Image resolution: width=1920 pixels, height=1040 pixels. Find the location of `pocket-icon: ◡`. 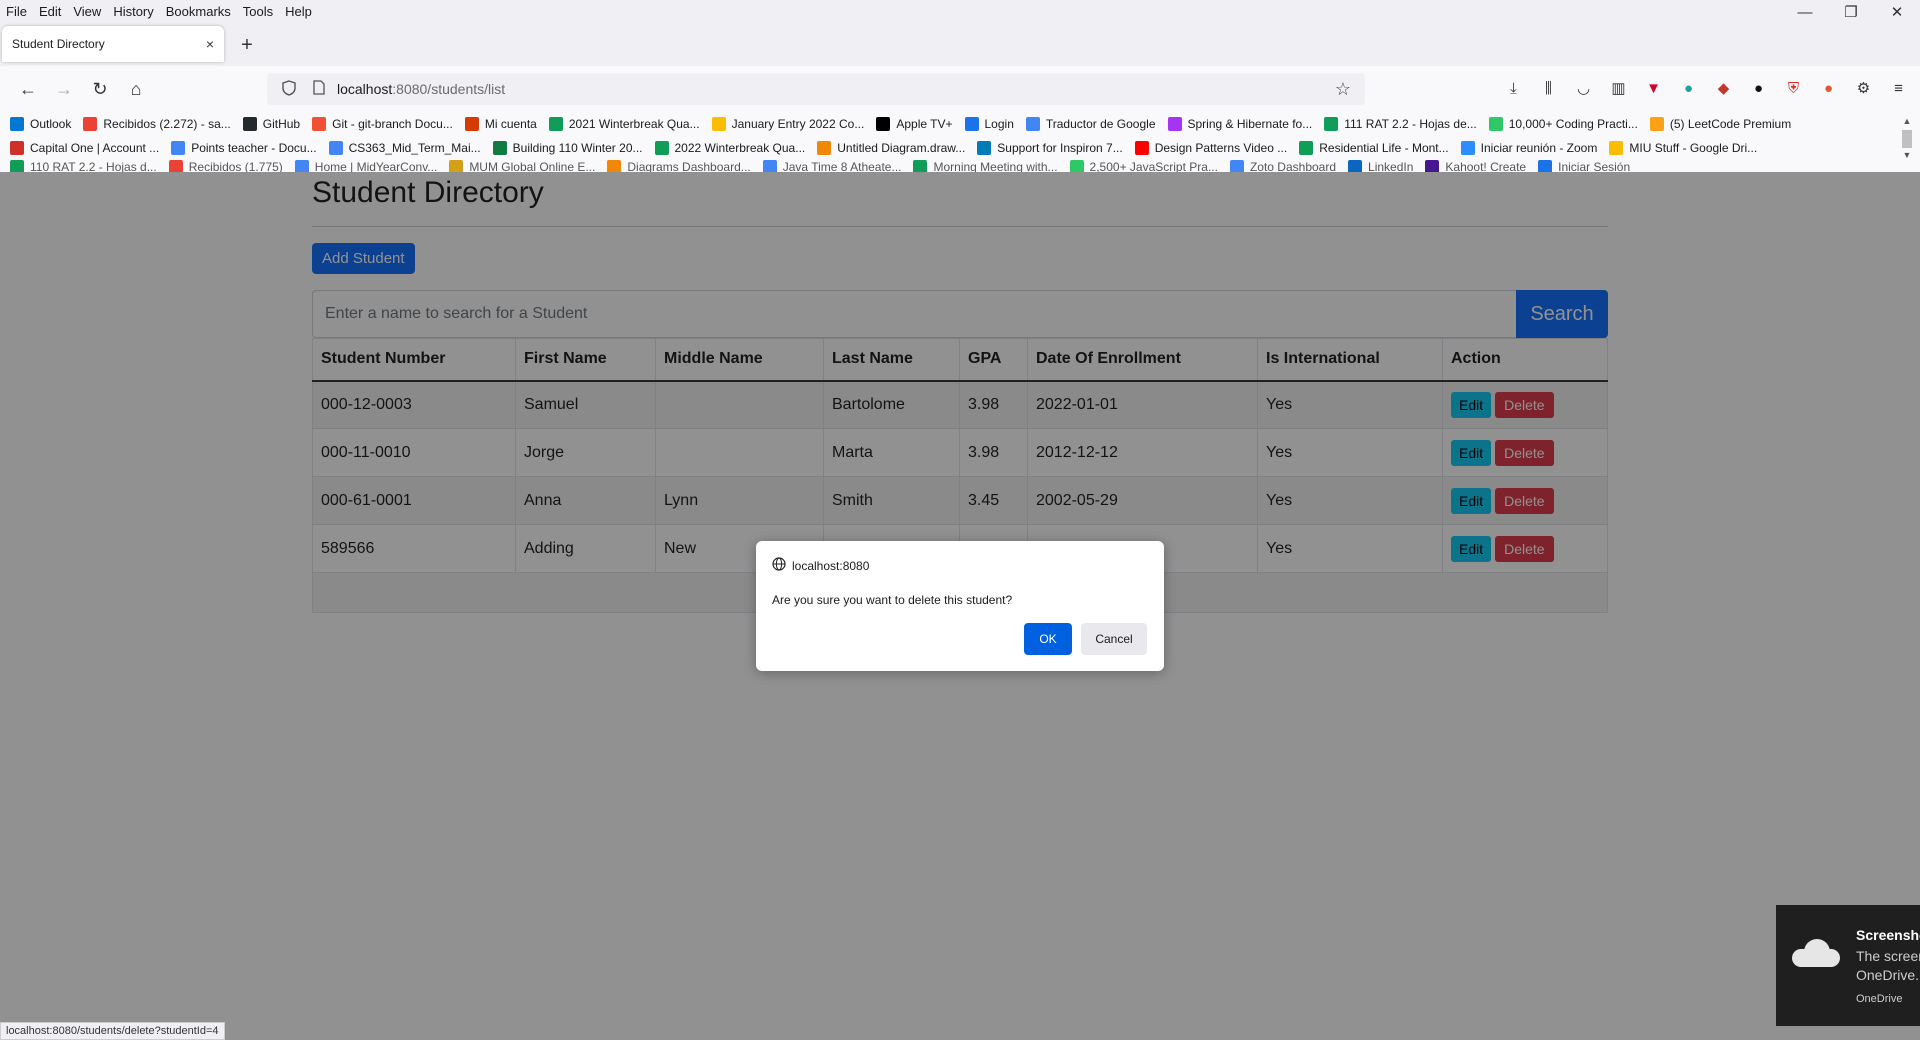

pocket-icon: ◡ is located at coordinates (1583, 89).